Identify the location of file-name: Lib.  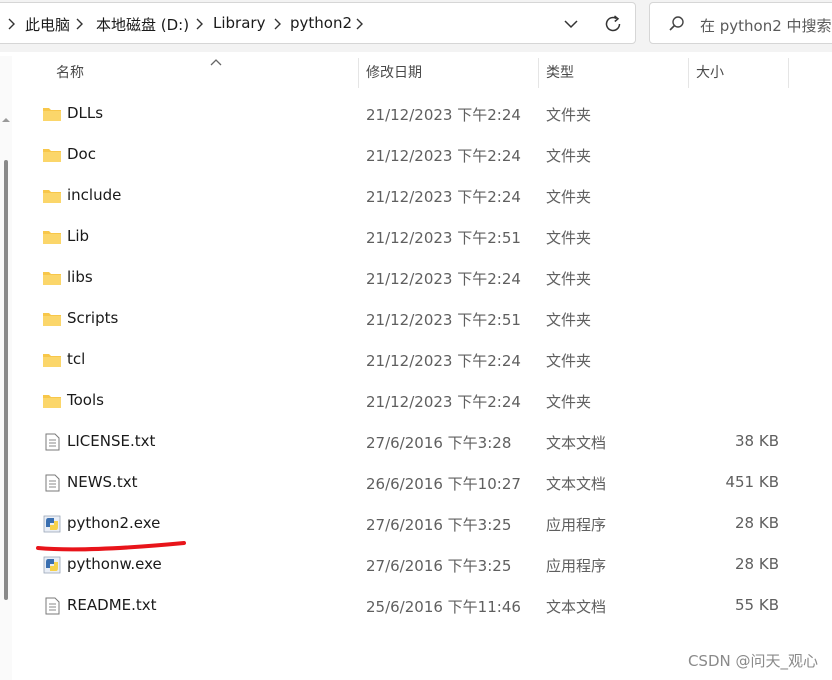
(78, 236).